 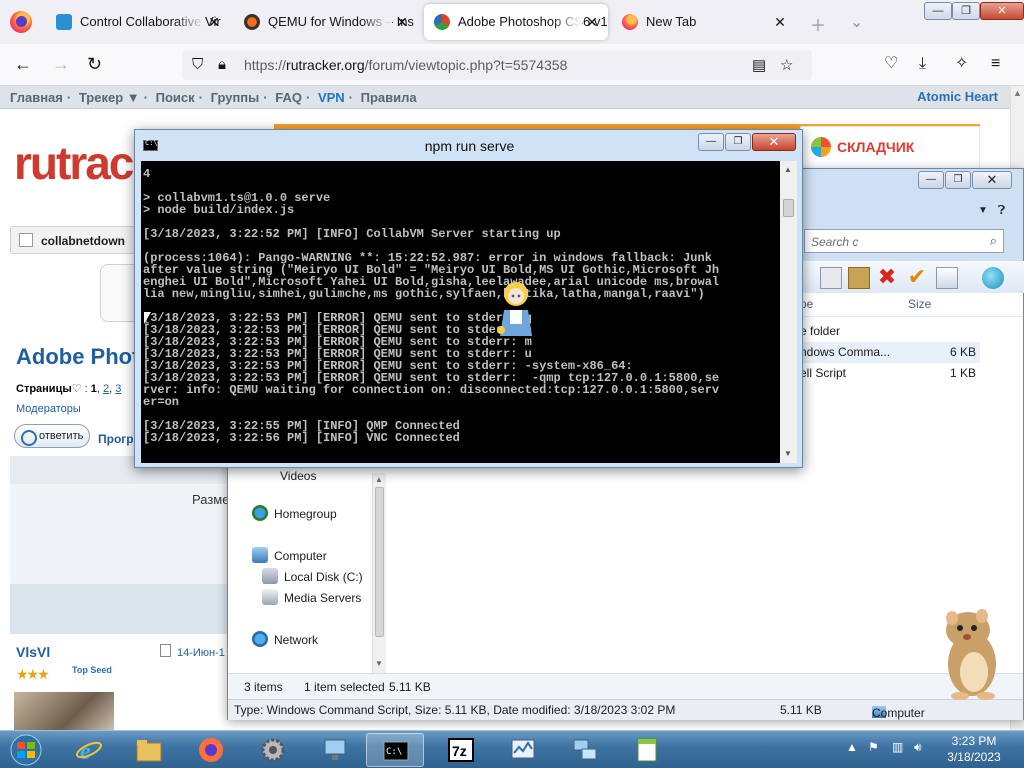 I want to click on programs-breadcrumb-link: Прогр, so click(x=116, y=439).